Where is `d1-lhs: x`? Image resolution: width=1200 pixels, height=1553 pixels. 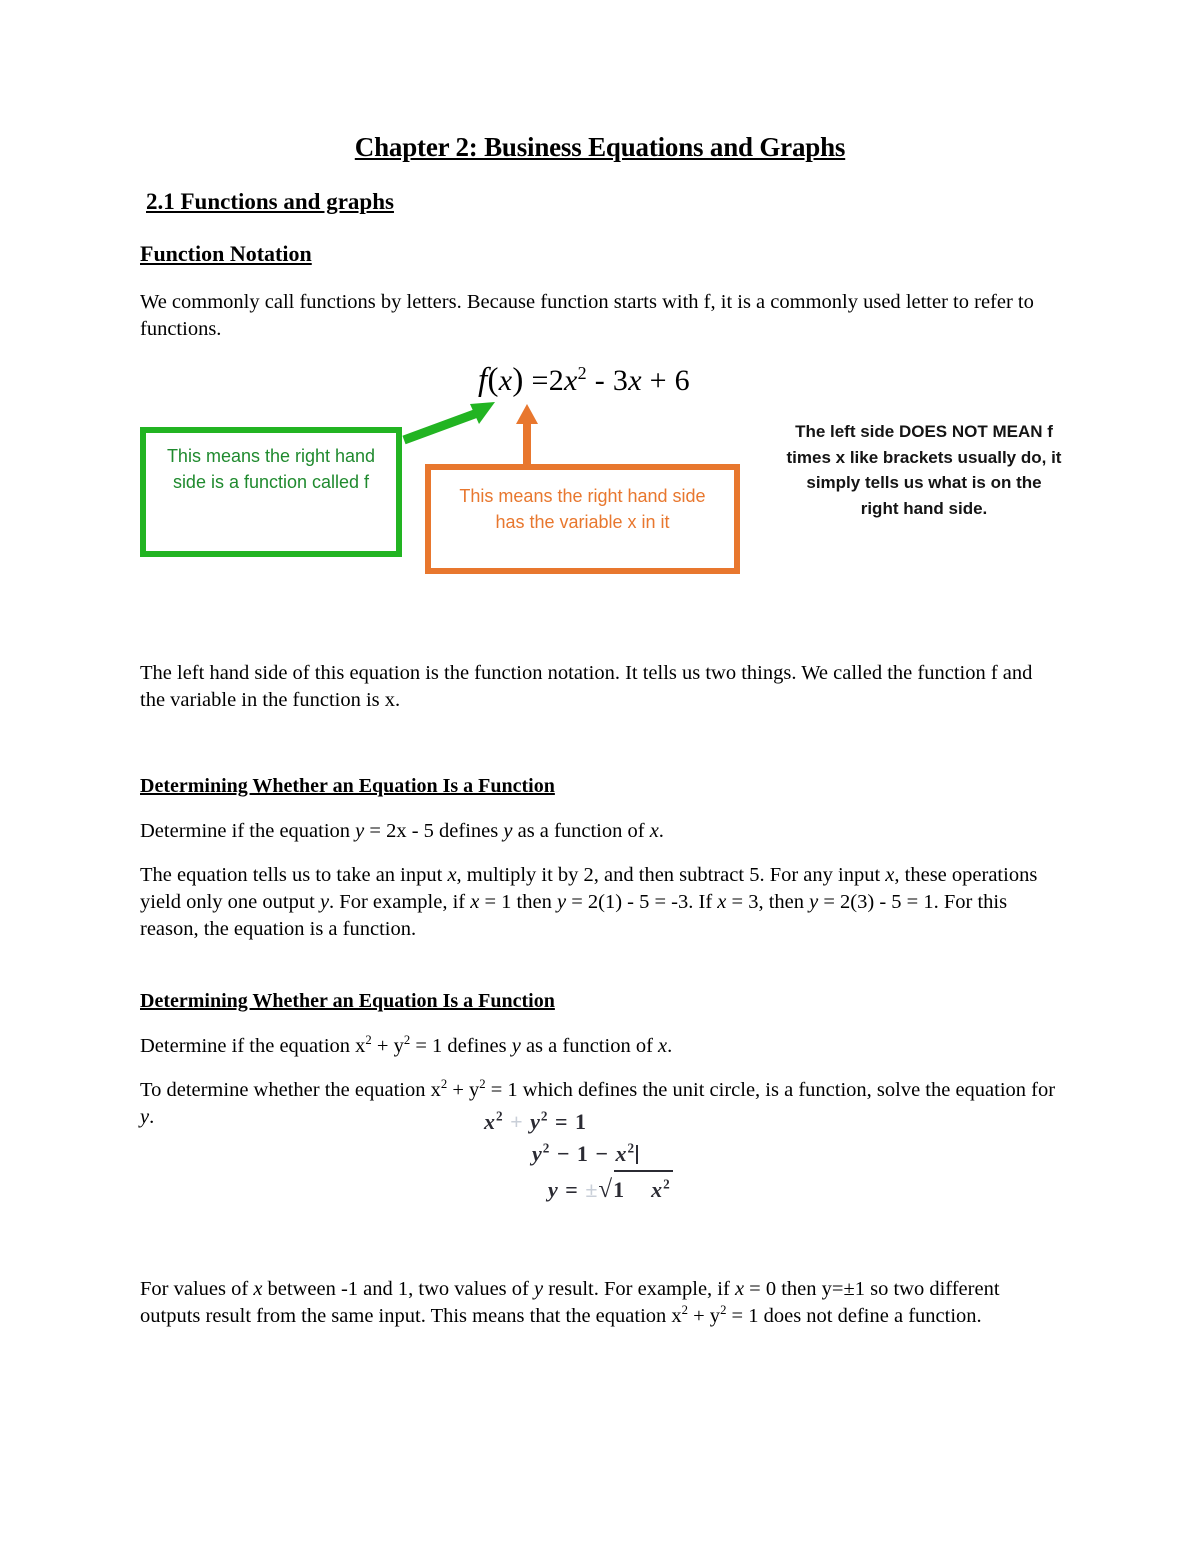
d1-lhs: x is located at coordinates (490, 1121).